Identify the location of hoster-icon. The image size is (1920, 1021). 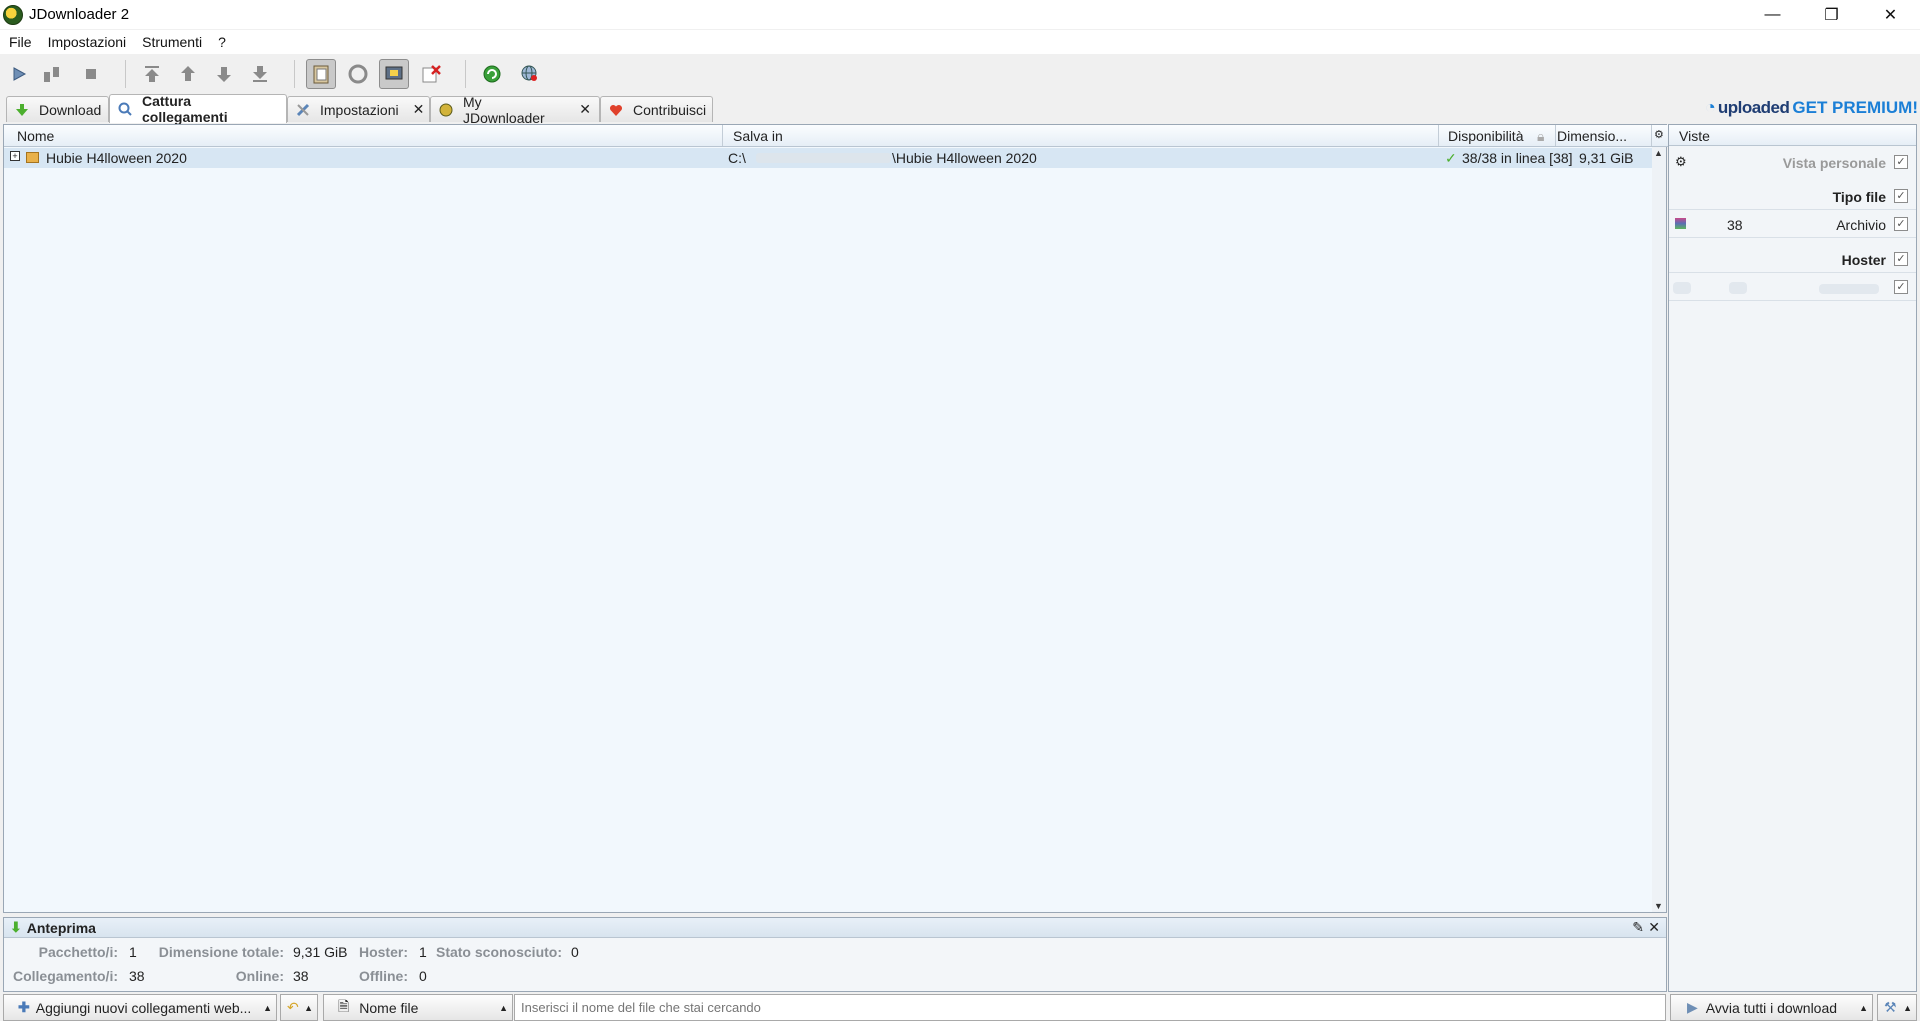
(1682, 288).